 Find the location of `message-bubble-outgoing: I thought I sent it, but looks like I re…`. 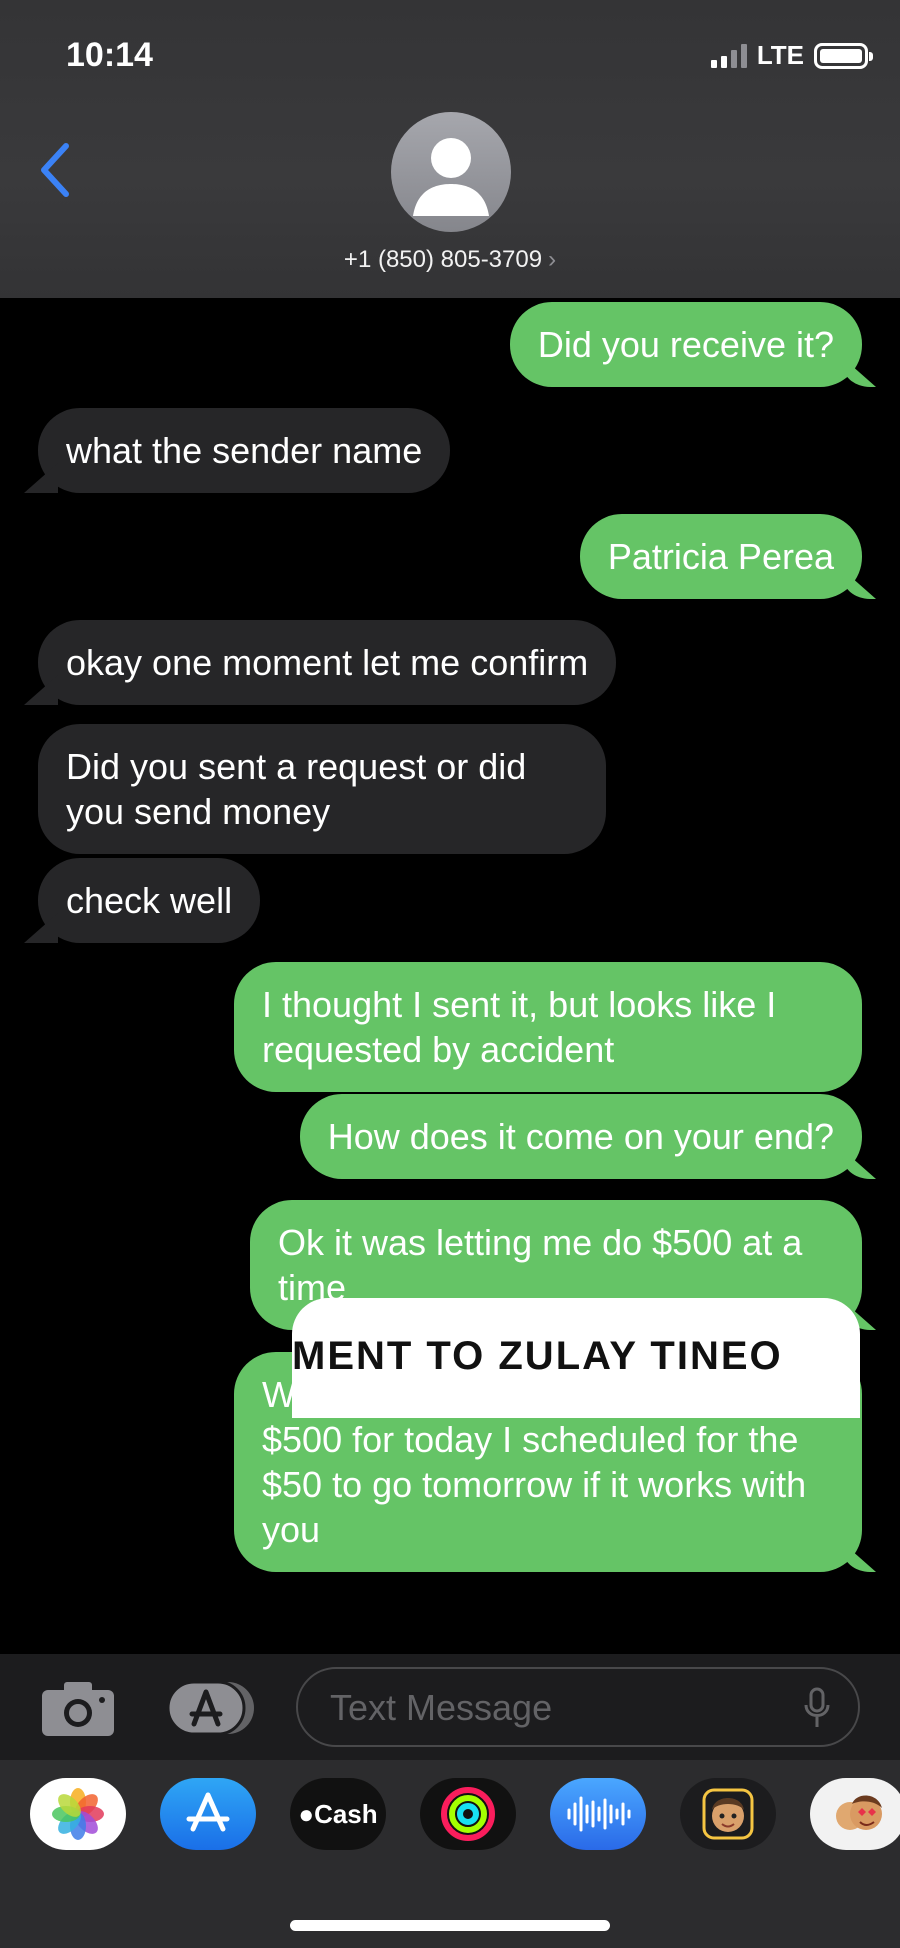

message-bubble-outgoing: I thought I sent it, but looks like I re… is located at coordinates (548, 1027).